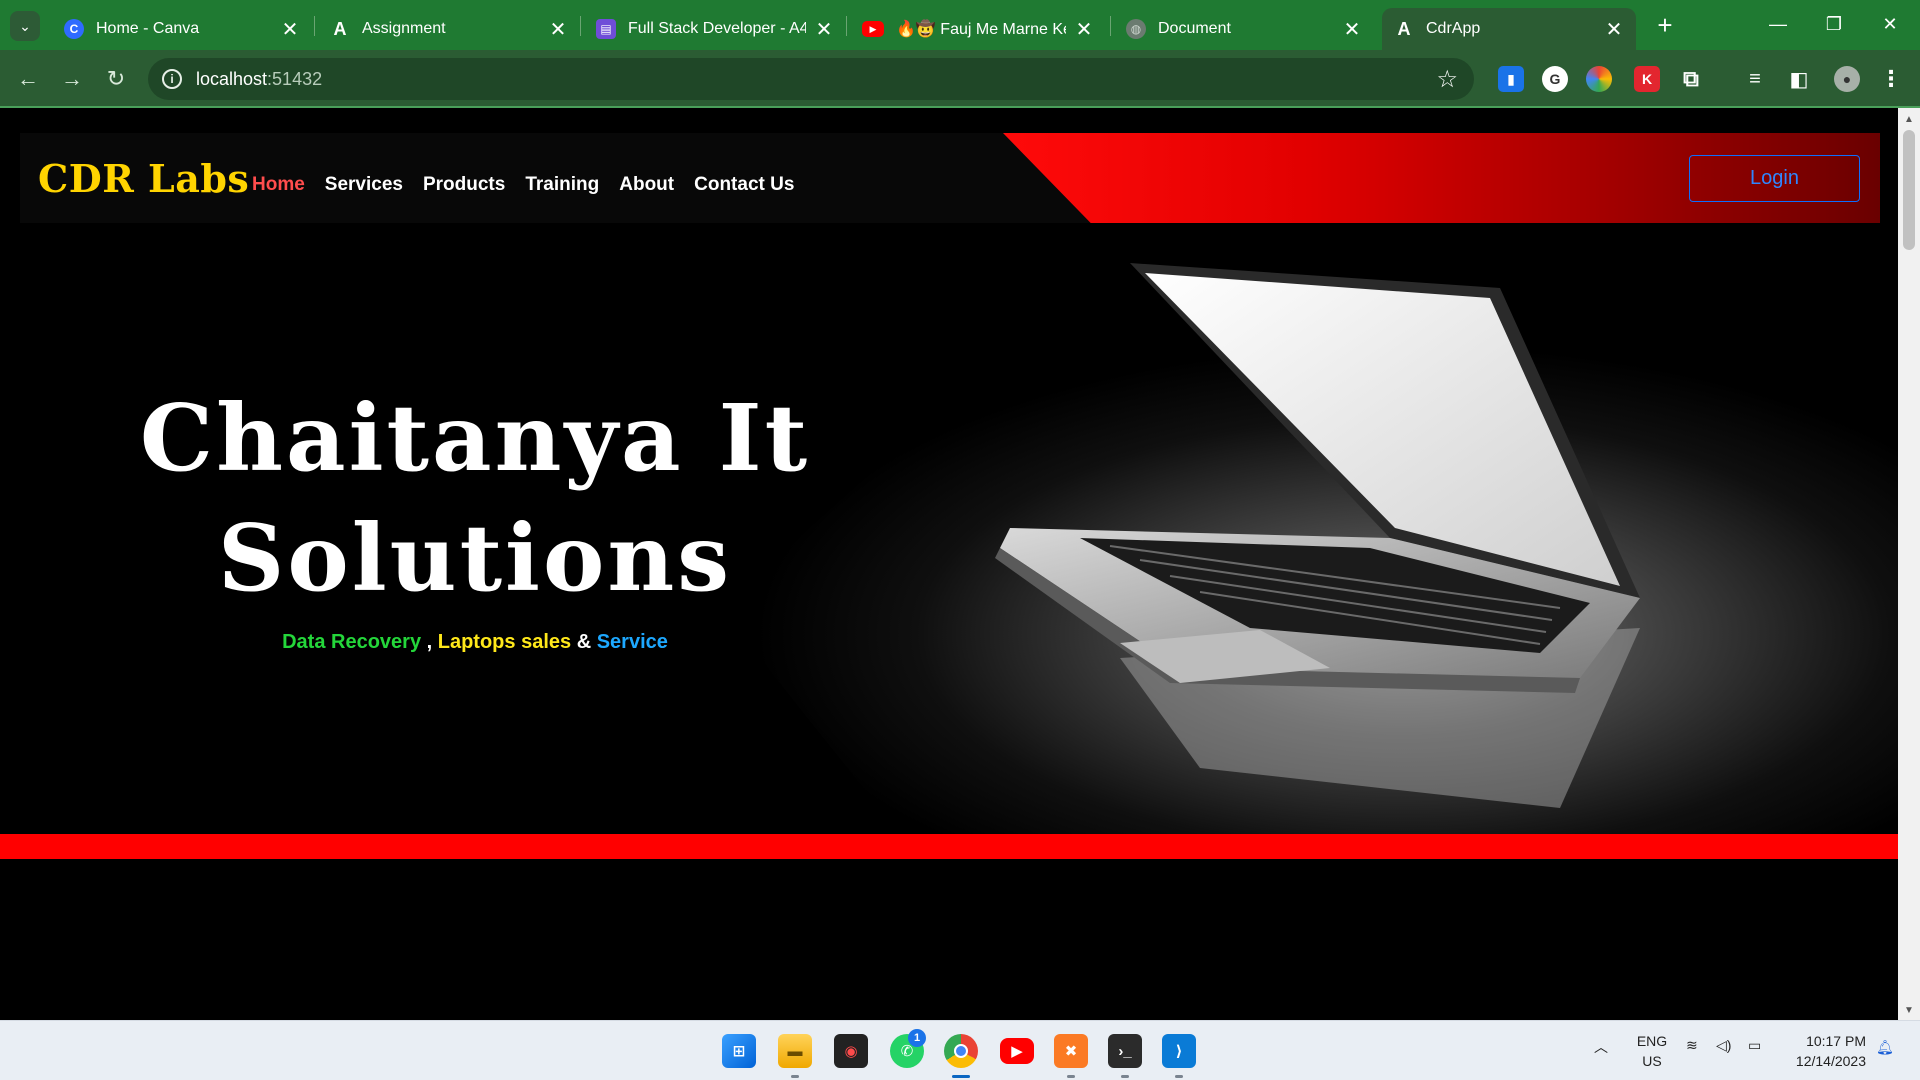 This screenshot has height=1080, width=1920. What do you see at coordinates (116, 79) in the screenshot?
I see `reload-icon: ↻` at bounding box center [116, 79].